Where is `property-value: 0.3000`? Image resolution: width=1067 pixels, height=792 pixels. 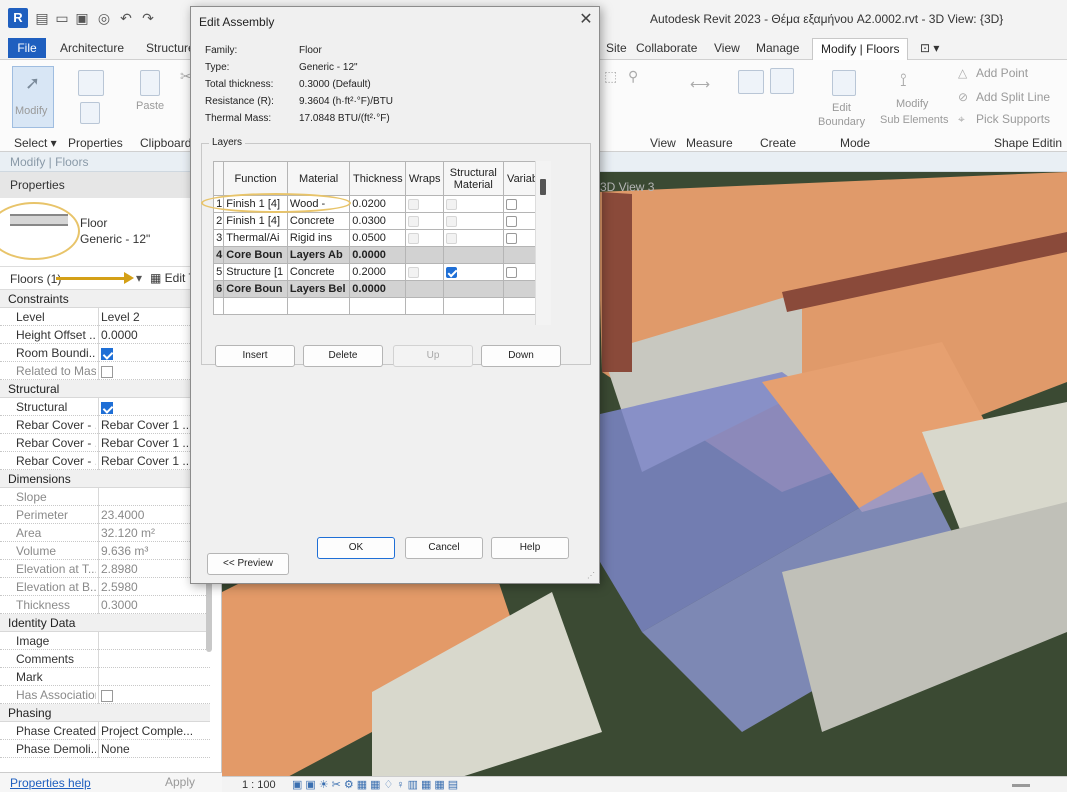
property-value: 0.3000 is located at coordinates (154, 605).